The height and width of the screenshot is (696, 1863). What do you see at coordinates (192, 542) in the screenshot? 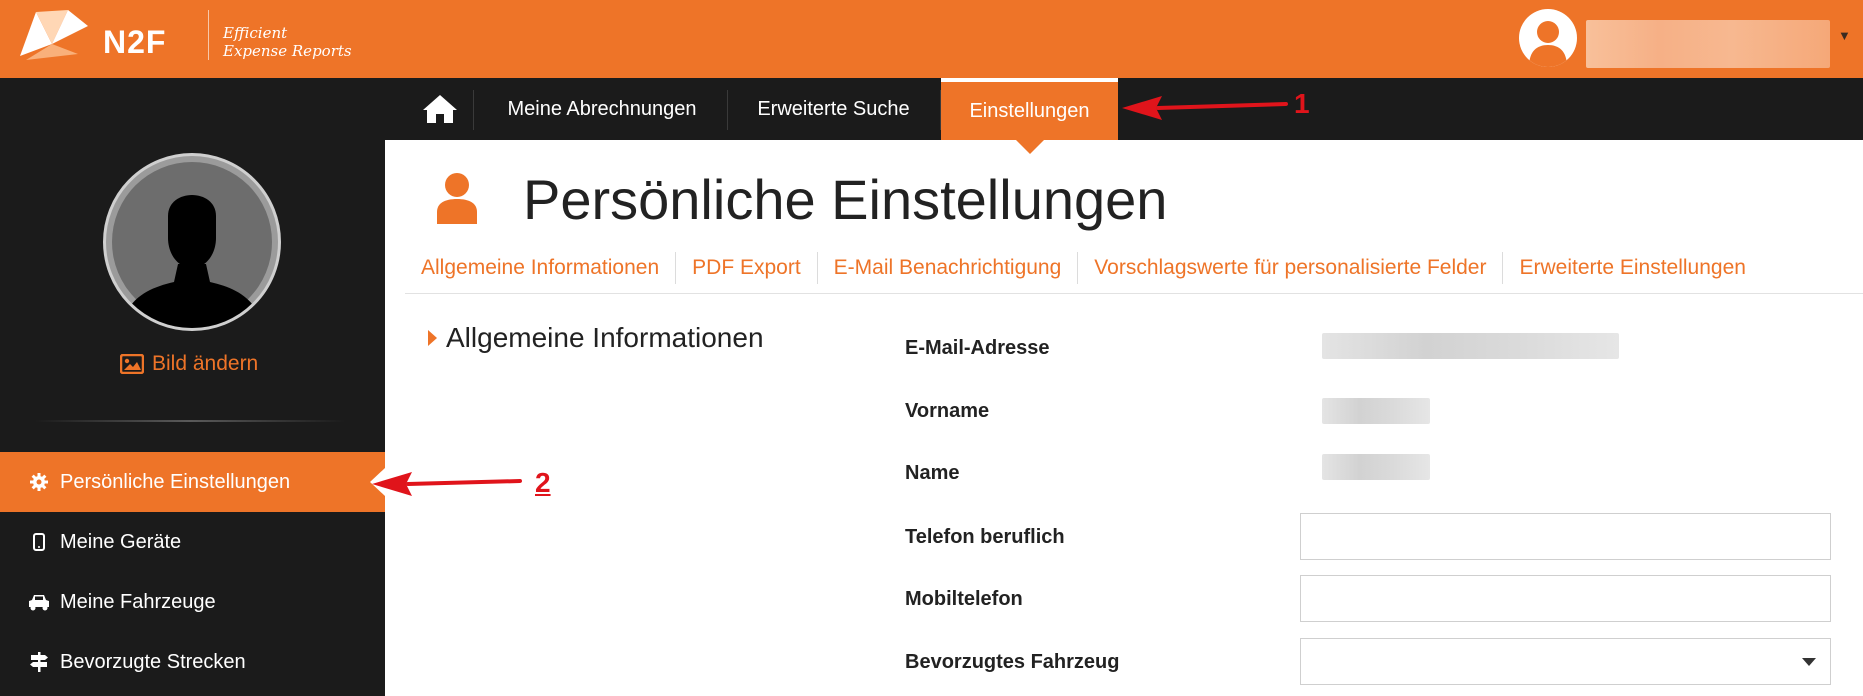
I see `sidebar-item-meine-geraete: Meine Geräte` at bounding box center [192, 542].